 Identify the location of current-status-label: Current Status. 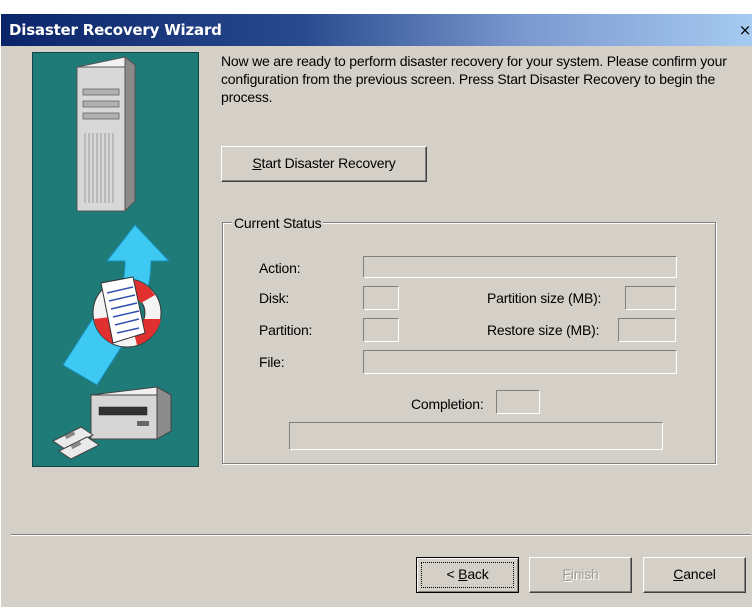
(278, 223).